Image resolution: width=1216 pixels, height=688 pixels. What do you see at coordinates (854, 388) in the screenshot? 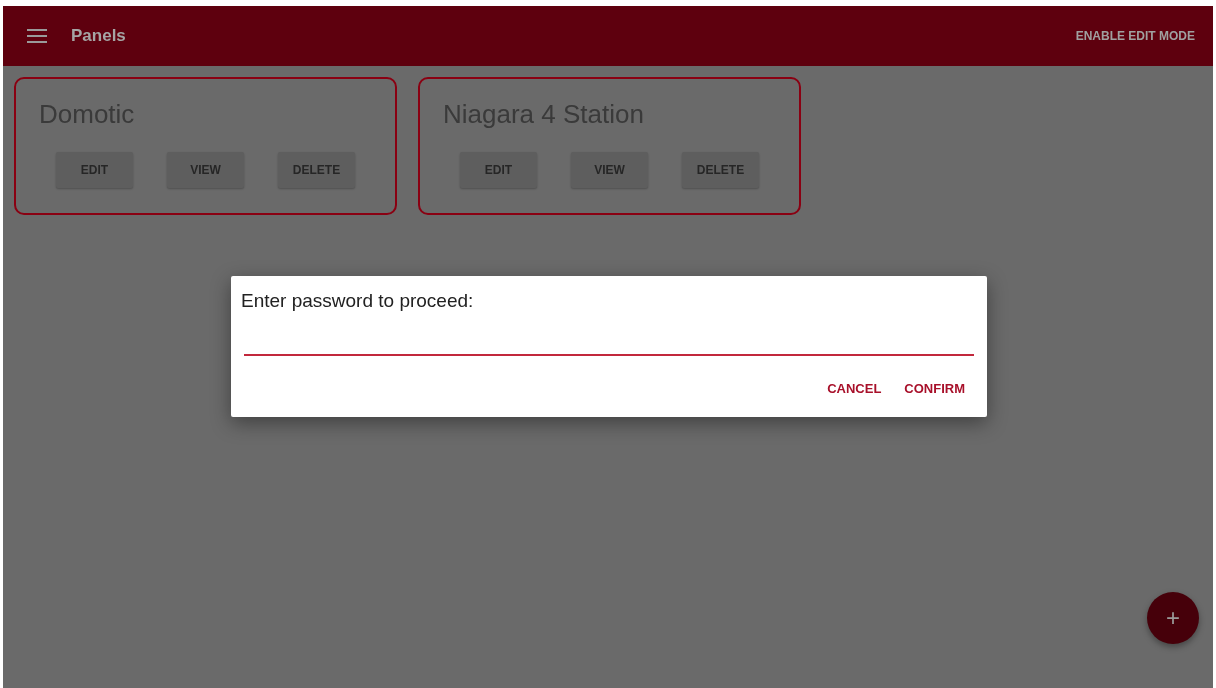
I see `cancel-button: CANCEL` at bounding box center [854, 388].